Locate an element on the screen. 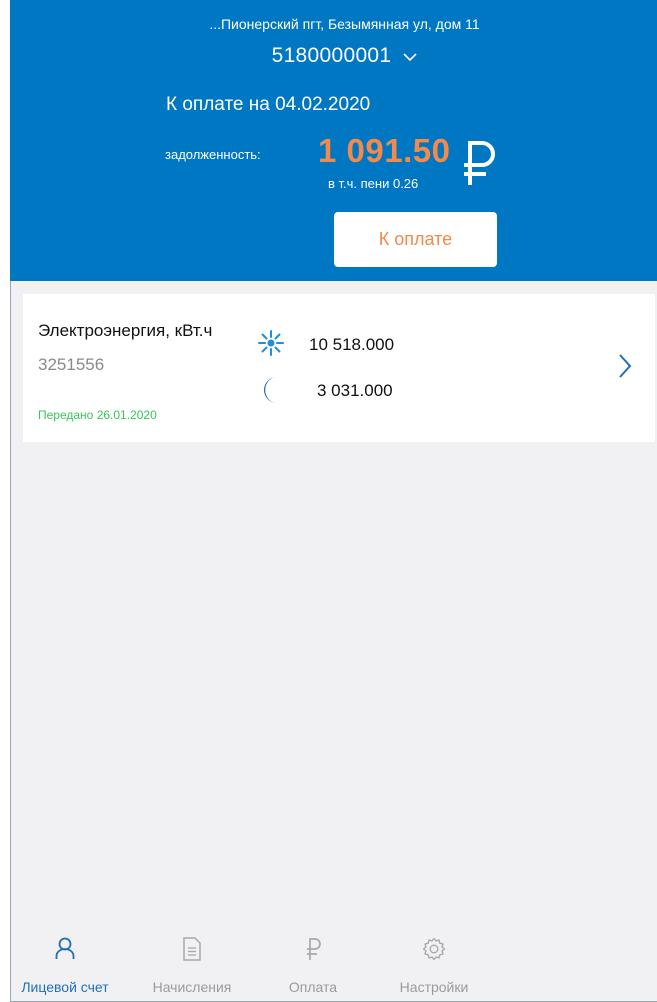 Image resolution: width=657 pixels, height=1002 pixels. day-reading: 10 518.000 is located at coordinates (352, 344).